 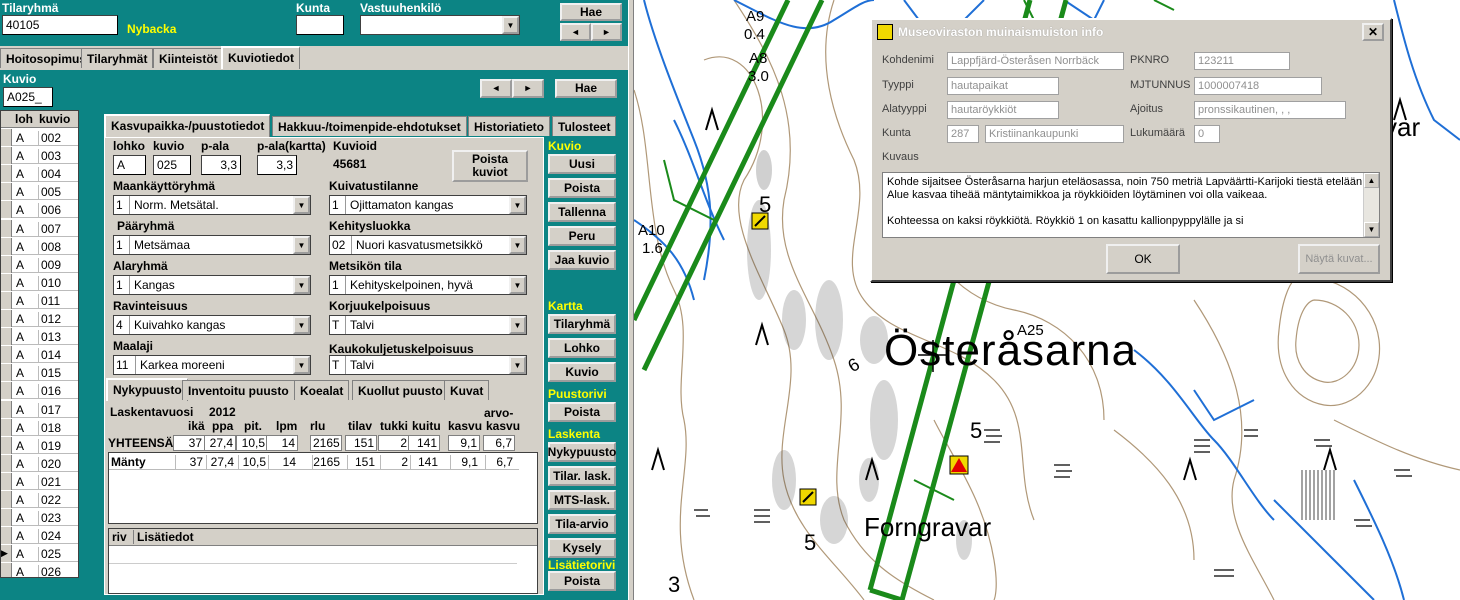 I want to click on table-row: A 013, so click(x=39, y=337).